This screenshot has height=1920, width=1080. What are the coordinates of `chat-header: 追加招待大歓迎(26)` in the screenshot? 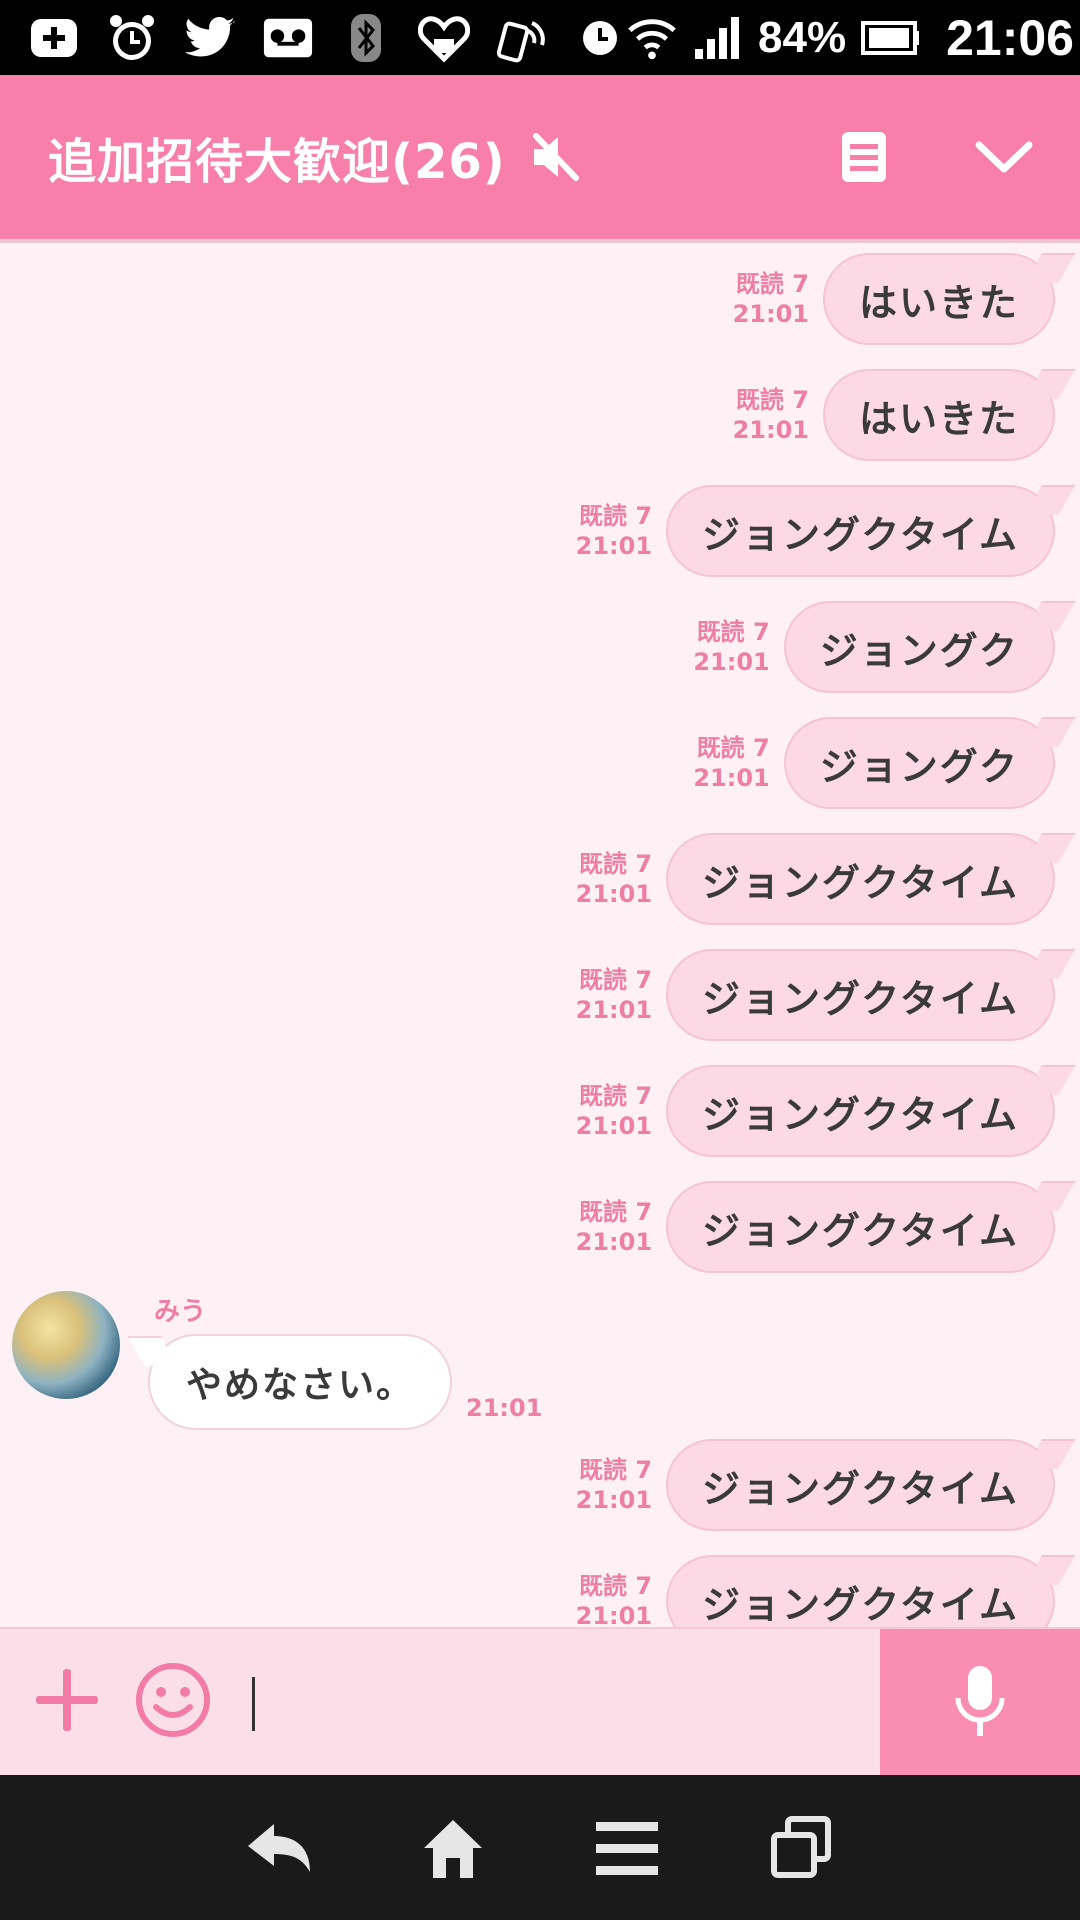 It's located at (540, 159).